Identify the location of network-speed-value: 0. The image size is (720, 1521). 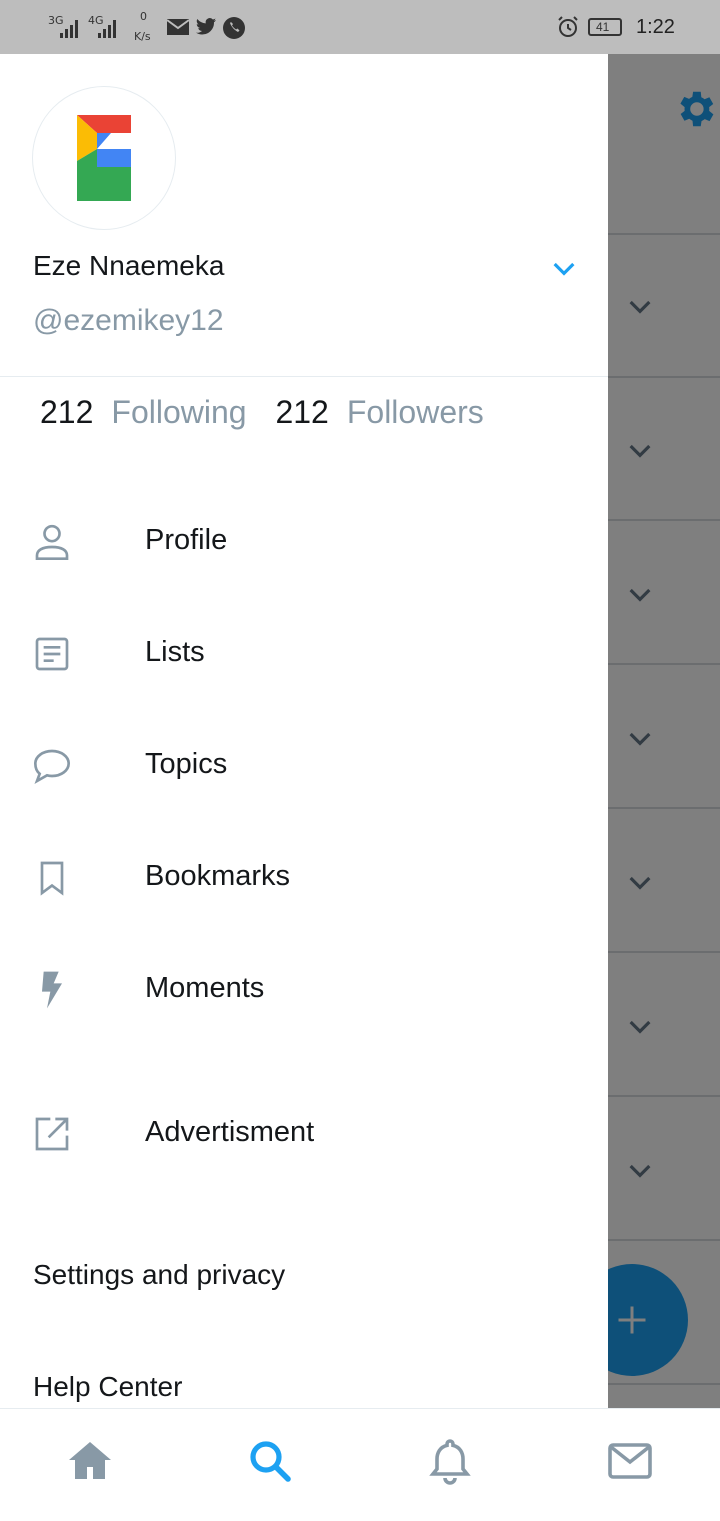
(143, 16).